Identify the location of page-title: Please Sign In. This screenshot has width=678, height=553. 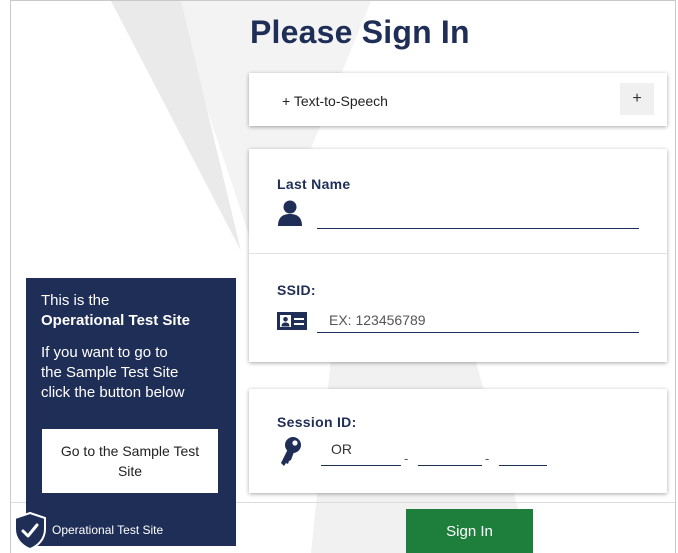
(360, 32).